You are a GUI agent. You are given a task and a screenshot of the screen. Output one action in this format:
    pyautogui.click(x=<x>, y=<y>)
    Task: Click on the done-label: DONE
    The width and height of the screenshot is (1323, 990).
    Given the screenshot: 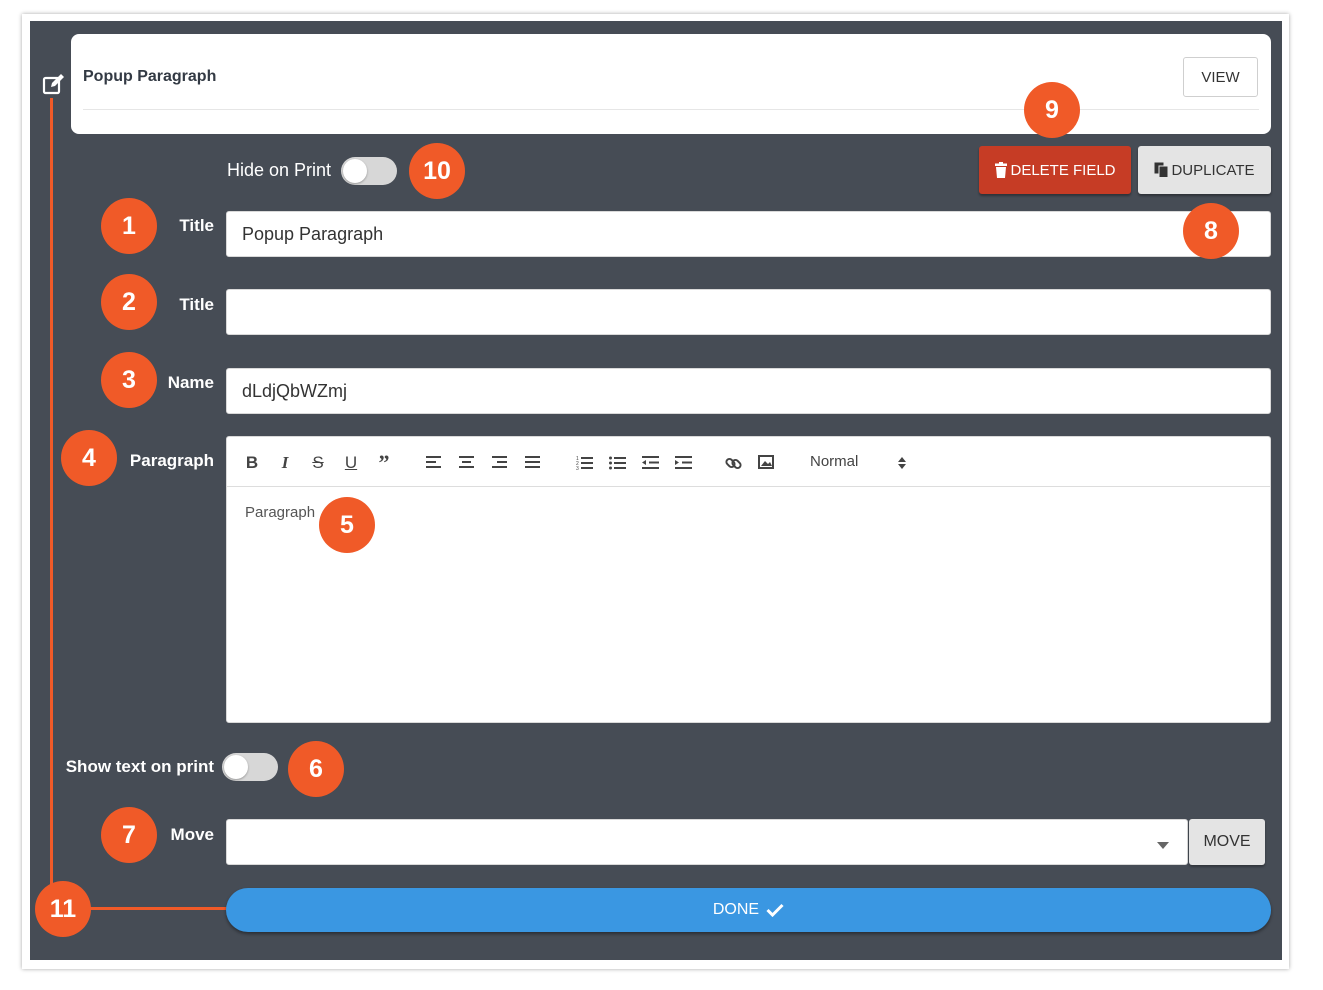 What is the action you would take?
    pyautogui.click(x=736, y=909)
    